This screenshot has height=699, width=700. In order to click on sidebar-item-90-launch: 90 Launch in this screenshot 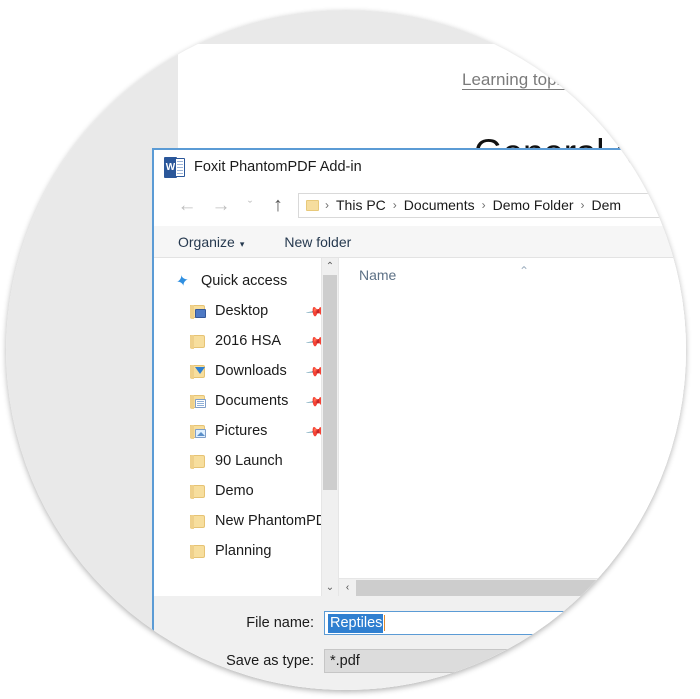, I will do `click(246, 461)`.